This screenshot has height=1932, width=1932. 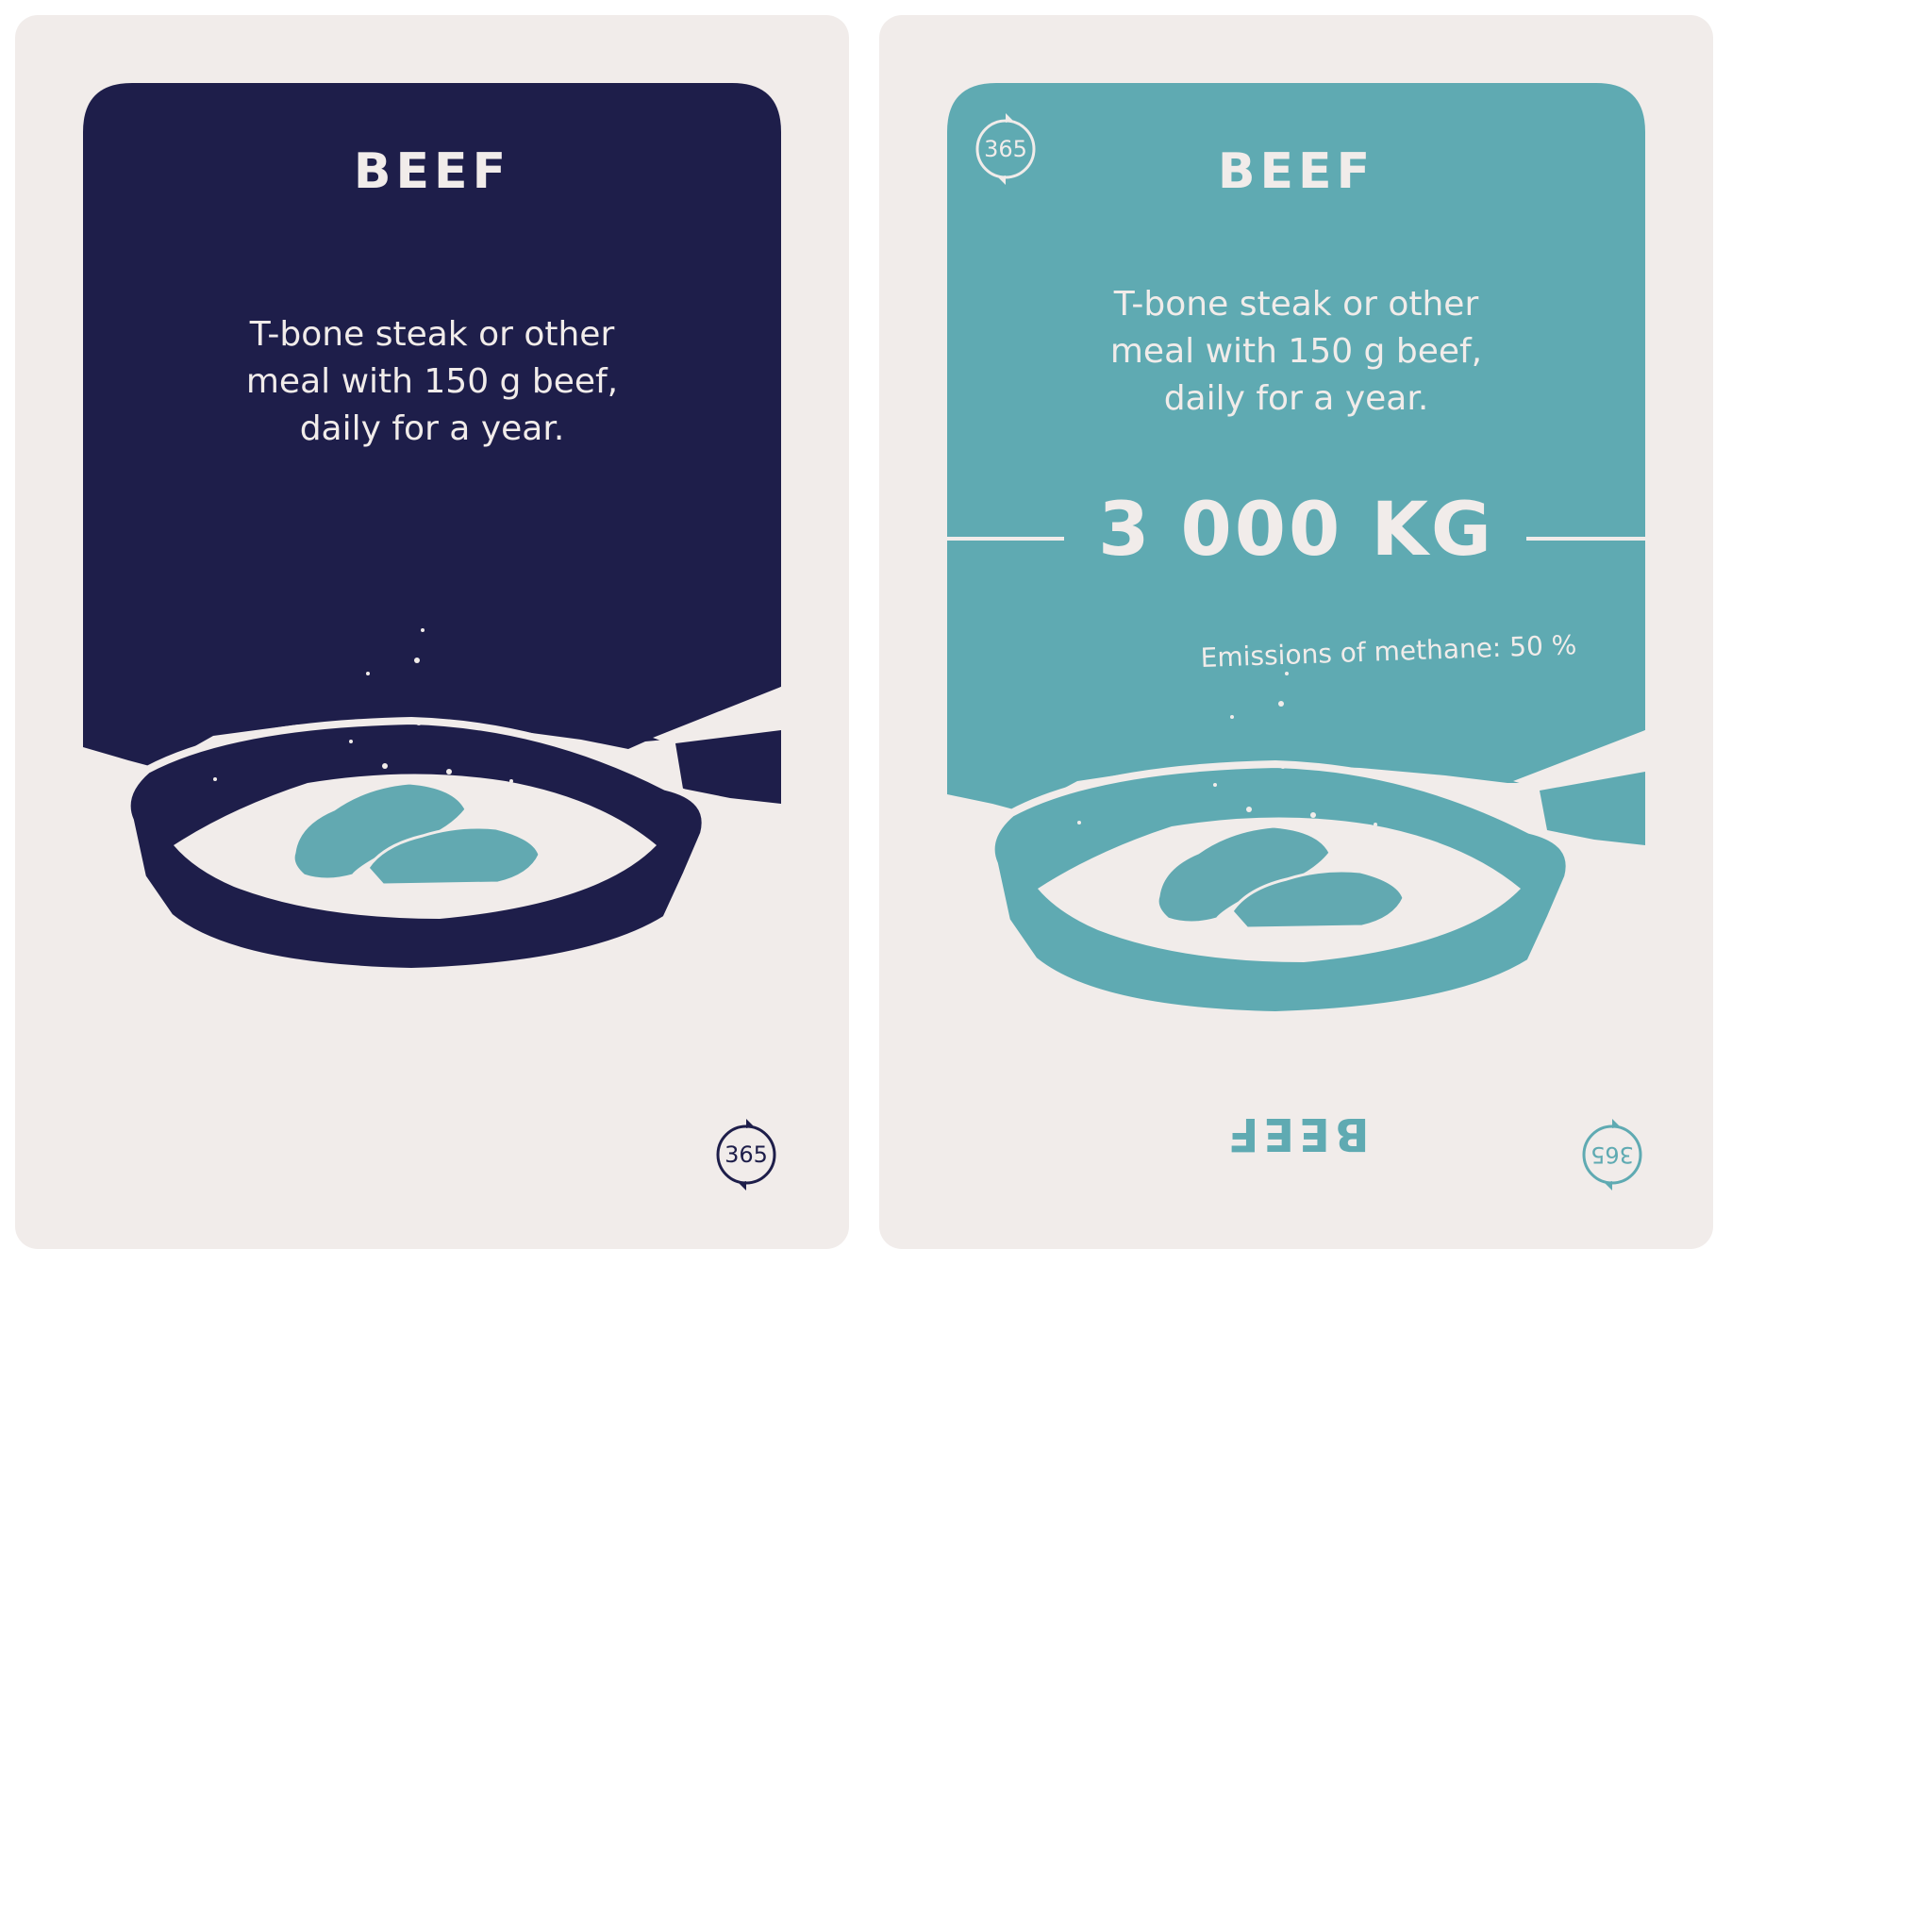 What do you see at coordinates (1296, 530) in the screenshot?
I see `emission-amount: 3 000 KG` at bounding box center [1296, 530].